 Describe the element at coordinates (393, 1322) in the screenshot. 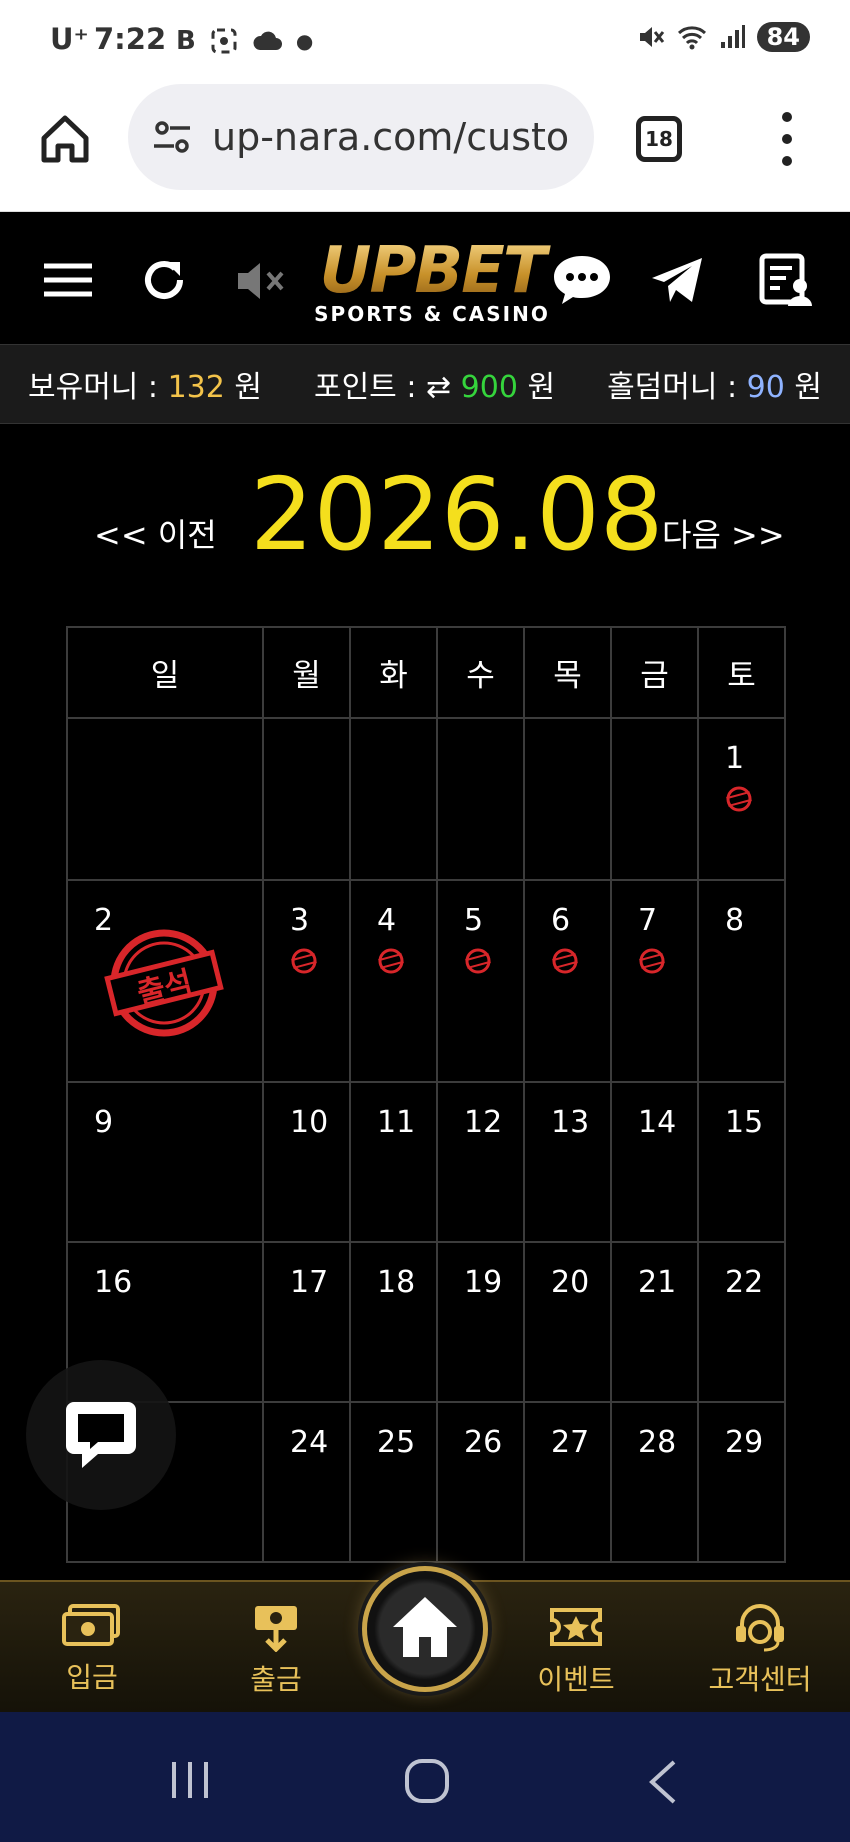

I see `calendar-day: 18` at that location.